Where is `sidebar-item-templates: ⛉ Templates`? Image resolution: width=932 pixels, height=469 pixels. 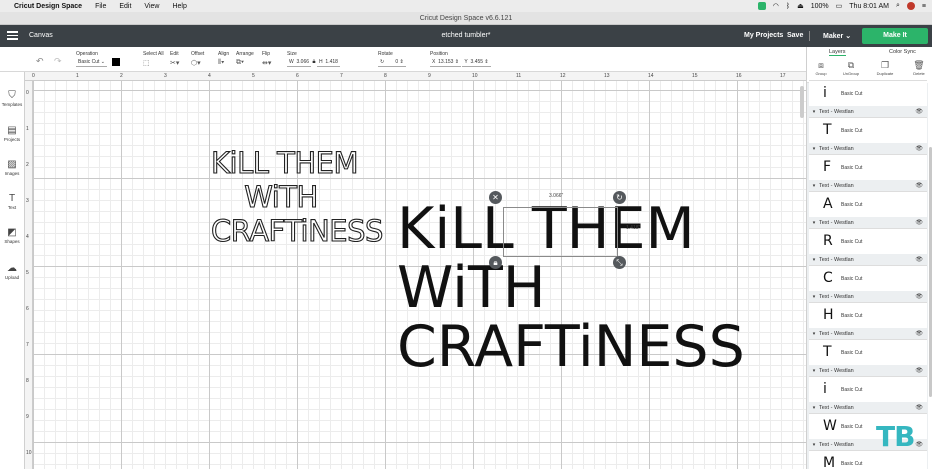
sidebar-item-templates: ⛉ Templates is located at coordinates (12, 98).